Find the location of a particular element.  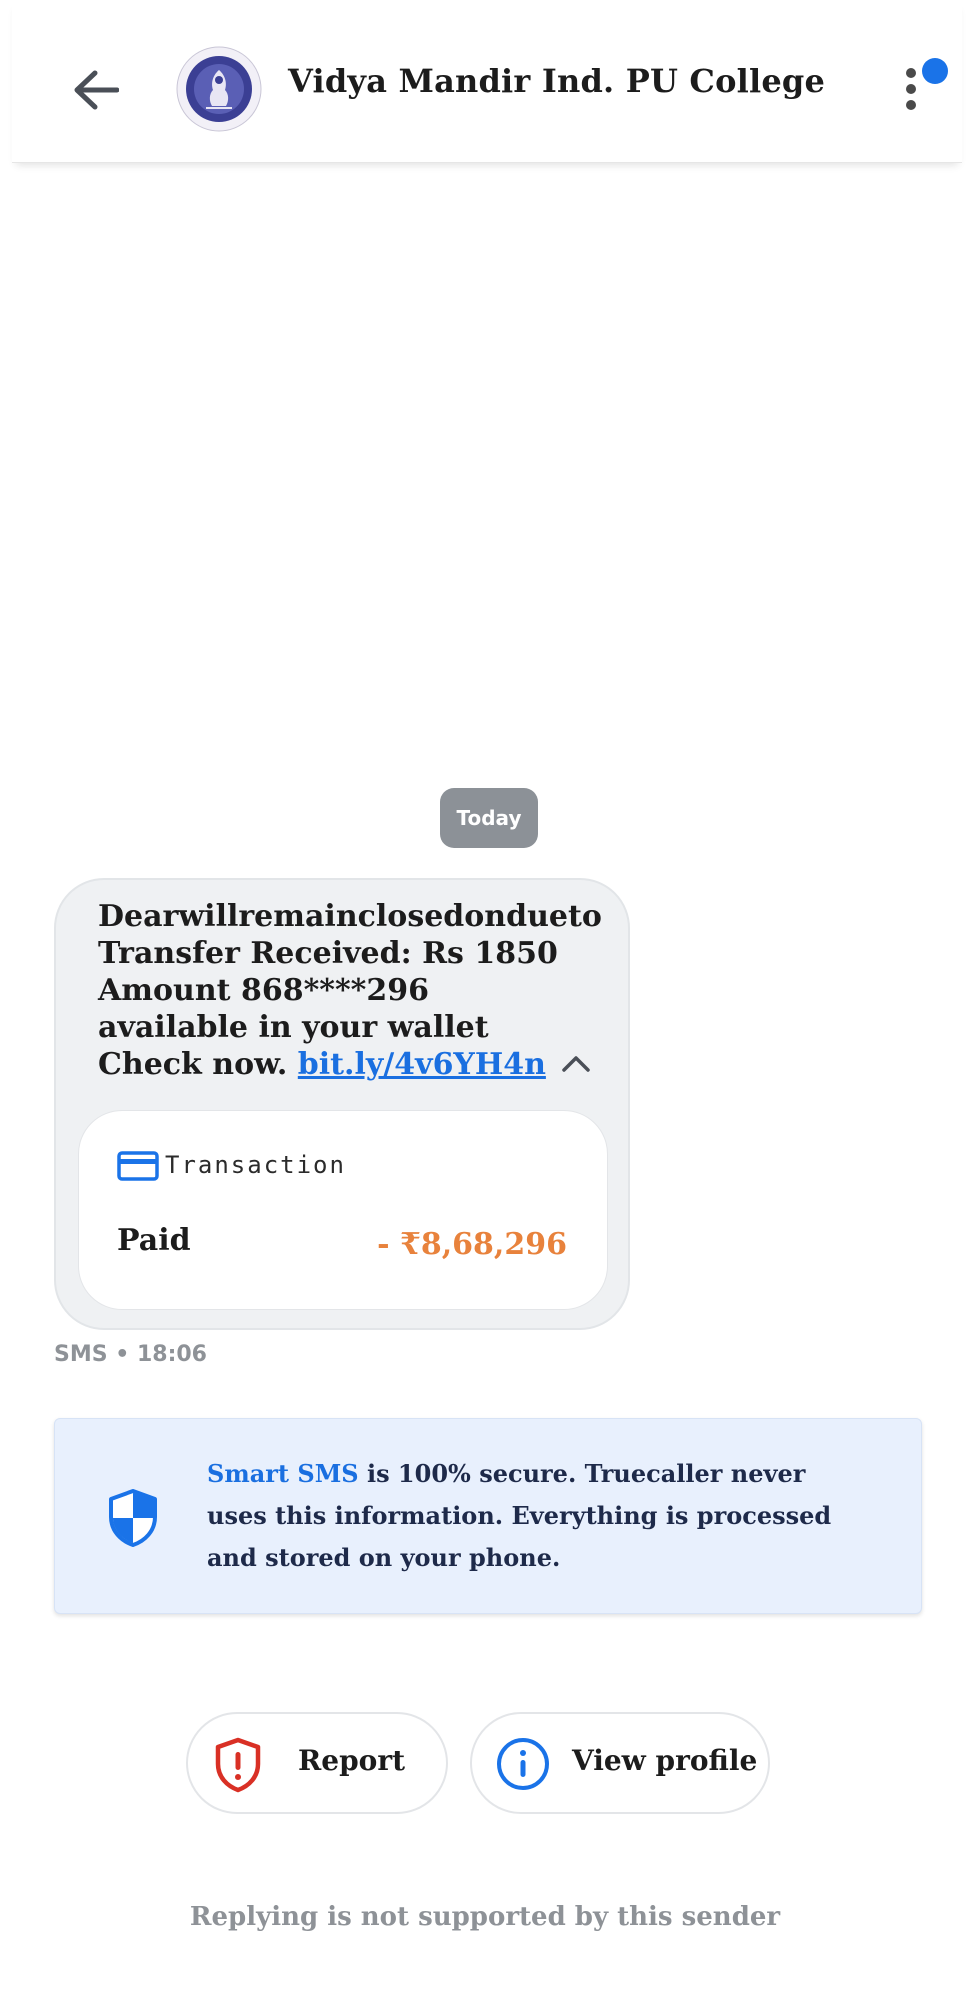

transaction-amount: - ₹8,68,296 is located at coordinates (472, 1244).